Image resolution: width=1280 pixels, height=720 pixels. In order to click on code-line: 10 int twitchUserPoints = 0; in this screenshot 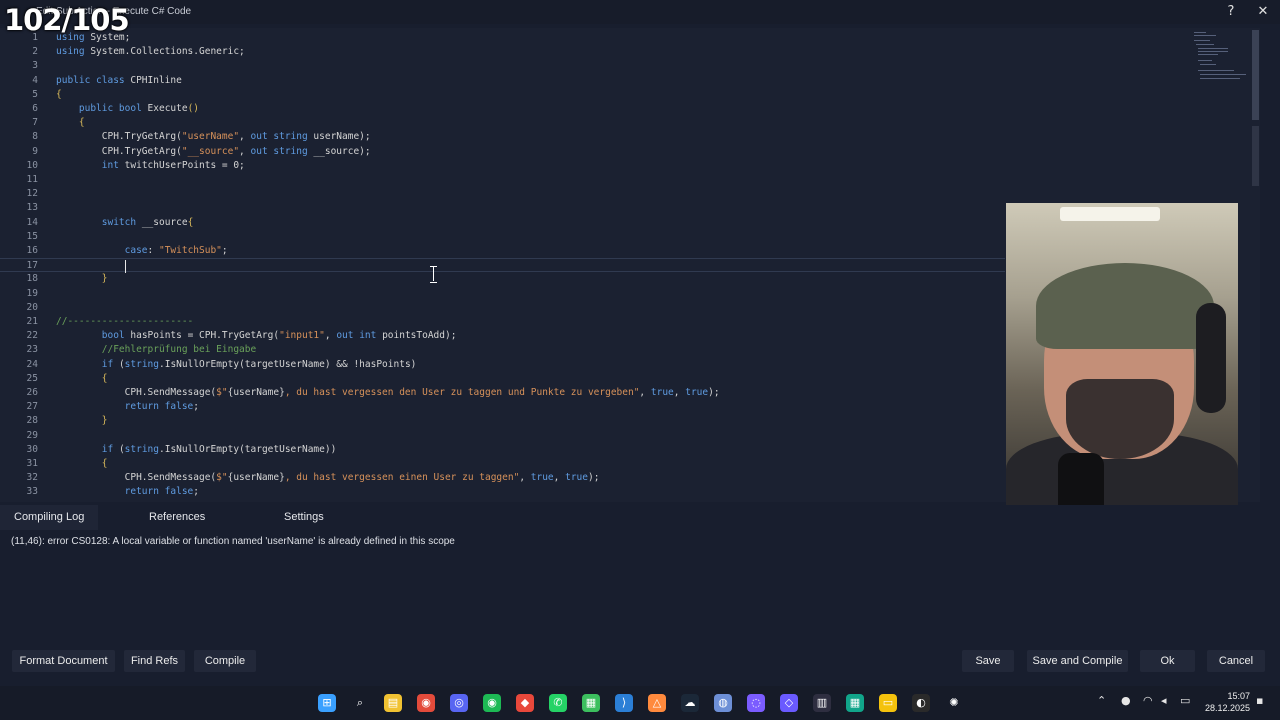, I will do `click(502, 166)`.